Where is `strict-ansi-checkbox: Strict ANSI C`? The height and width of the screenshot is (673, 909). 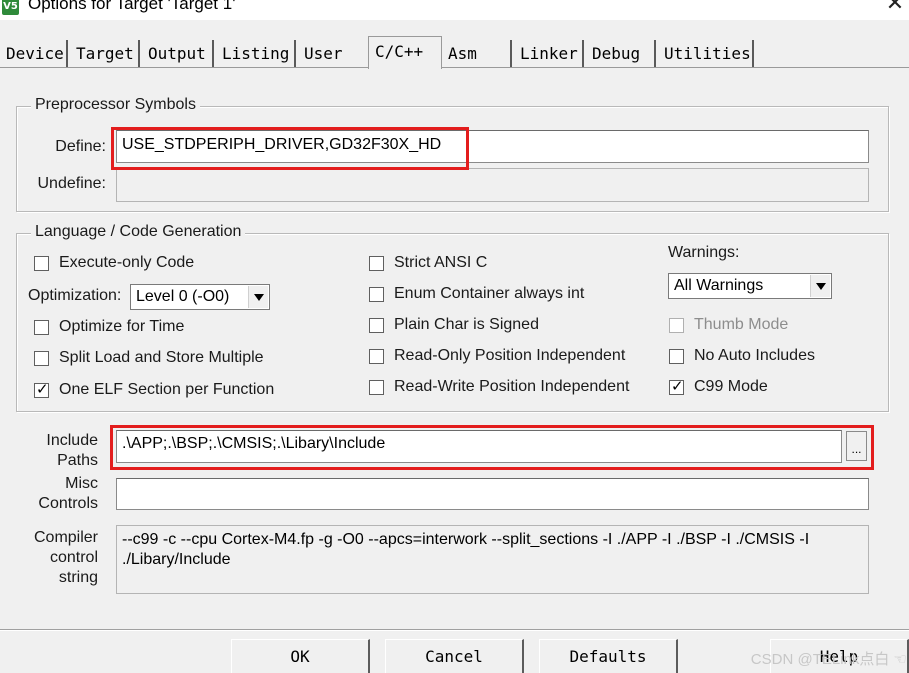
strict-ansi-checkbox: Strict ANSI C is located at coordinates (428, 263).